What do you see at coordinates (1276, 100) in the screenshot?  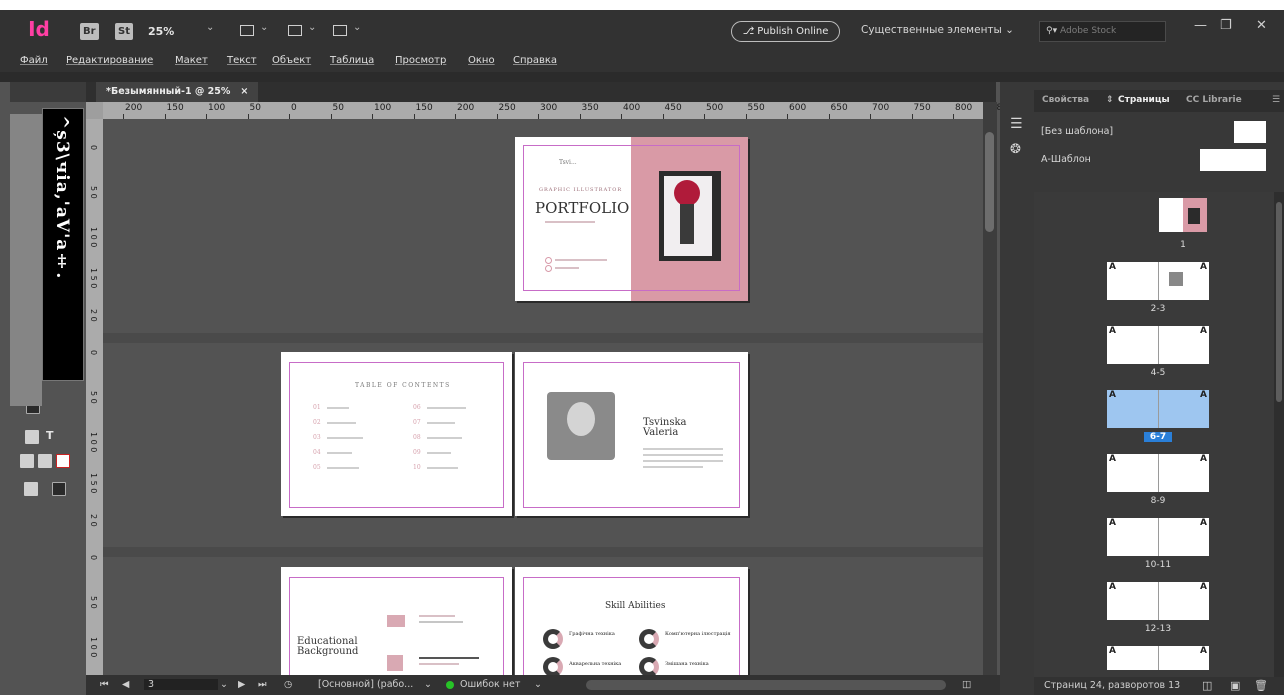 I see `panel-menu-icon: ☰` at bounding box center [1276, 100].